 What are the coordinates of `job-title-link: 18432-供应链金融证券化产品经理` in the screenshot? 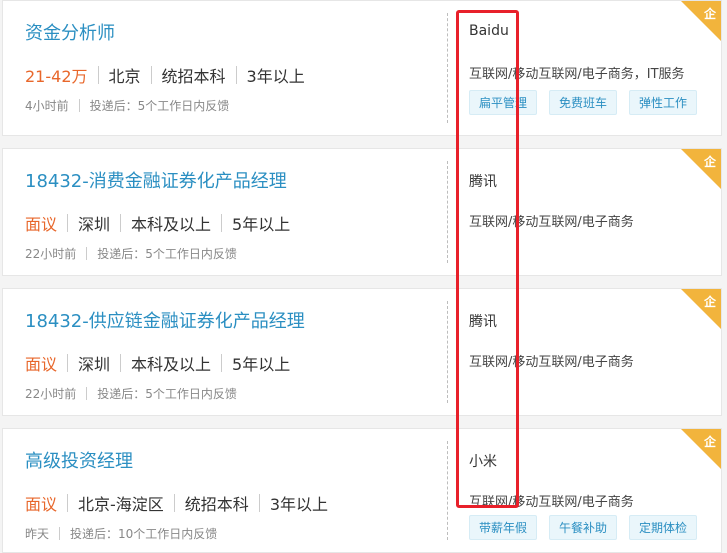 It's located at (165, 320).